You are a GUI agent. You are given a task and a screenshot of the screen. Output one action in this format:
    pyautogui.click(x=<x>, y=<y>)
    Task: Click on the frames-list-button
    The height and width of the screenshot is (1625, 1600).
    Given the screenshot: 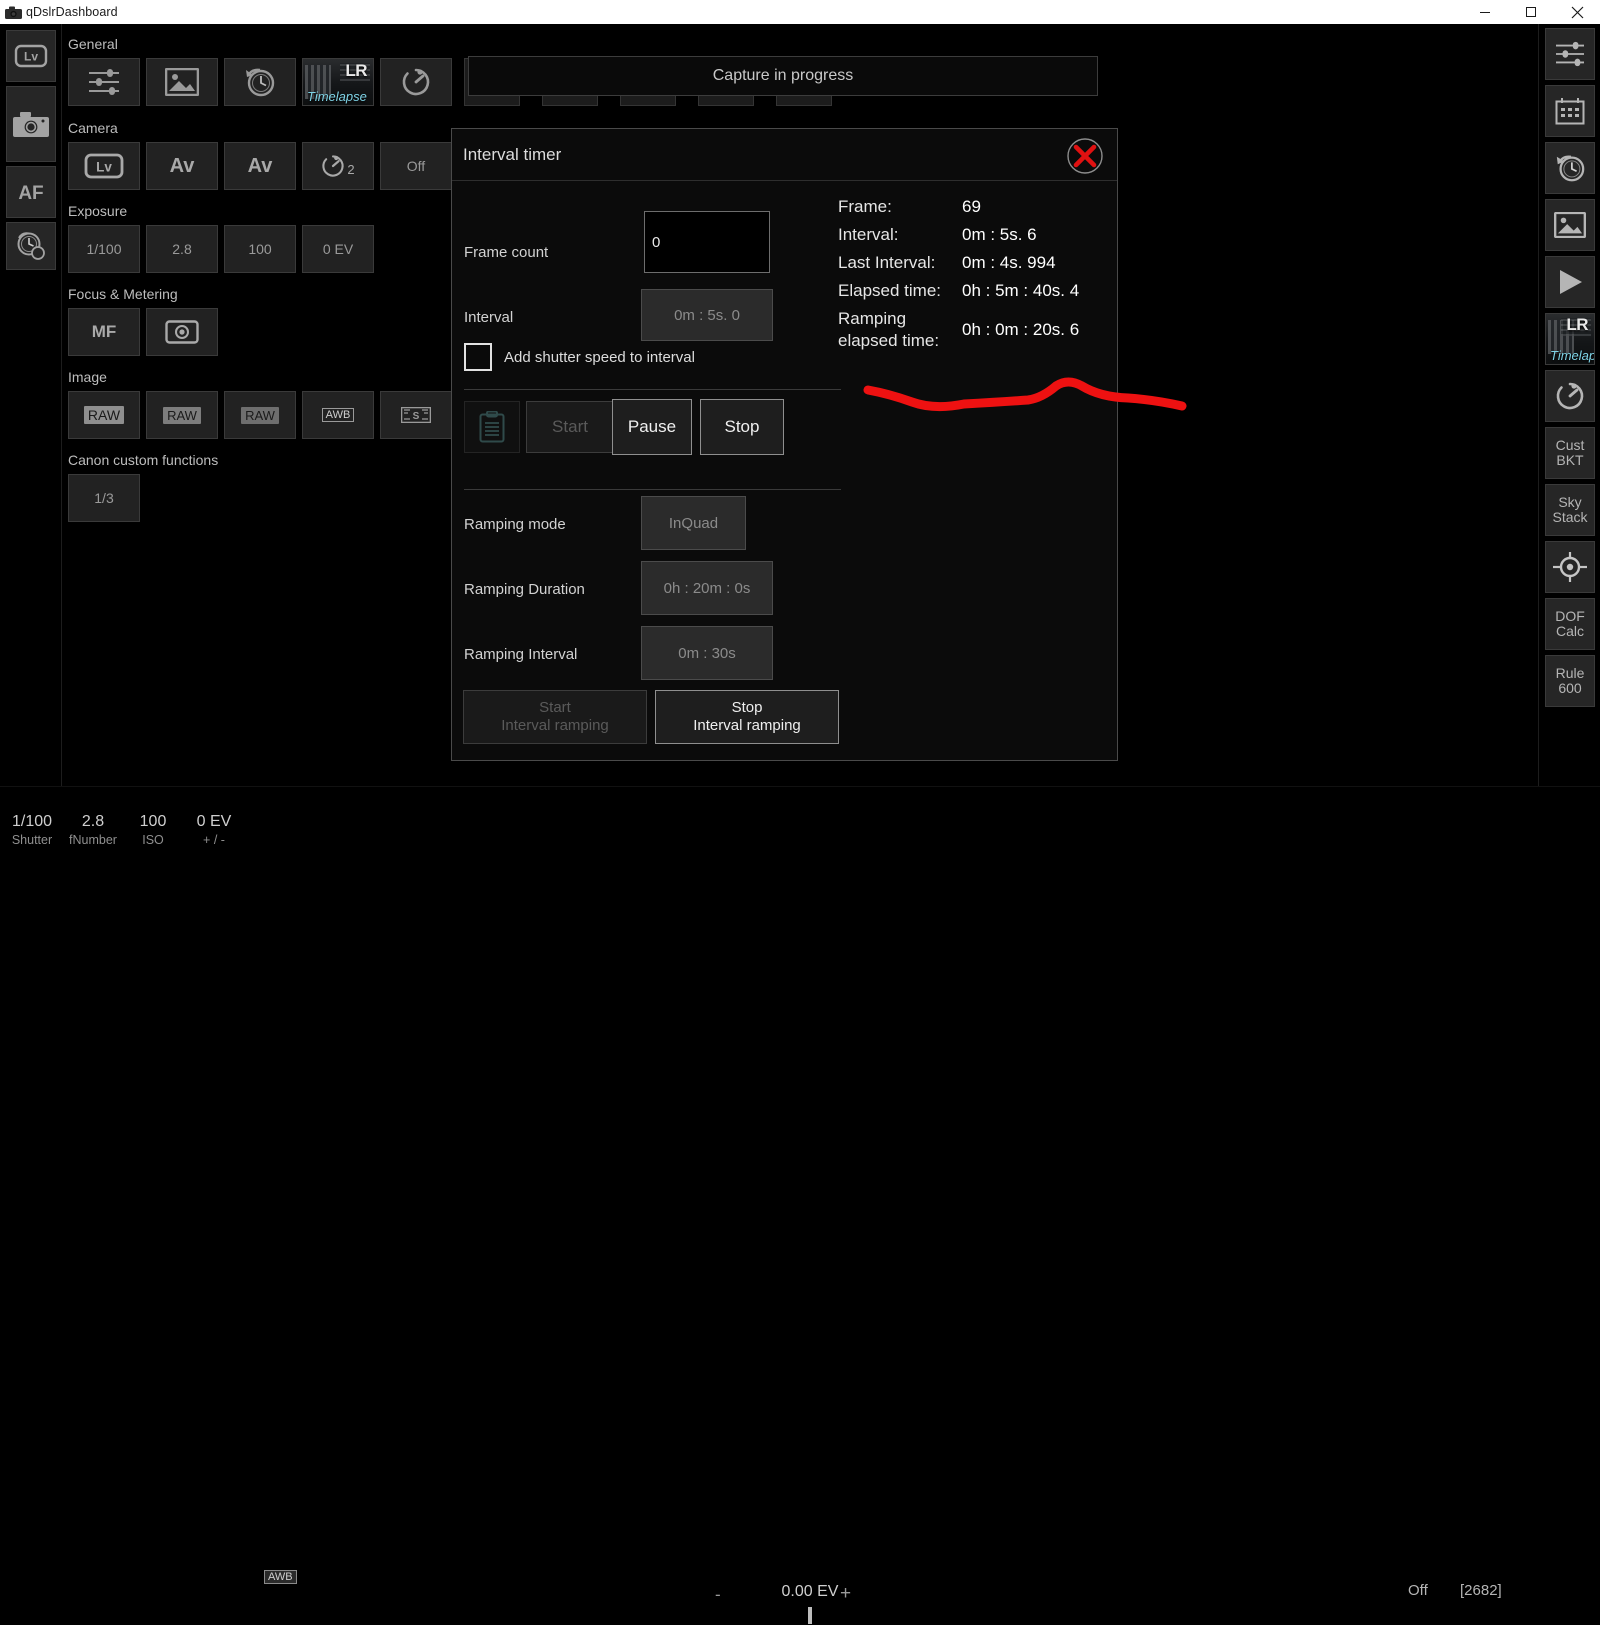 What is the action you would take?
    pyautogui.click(x=492, y=427)
    